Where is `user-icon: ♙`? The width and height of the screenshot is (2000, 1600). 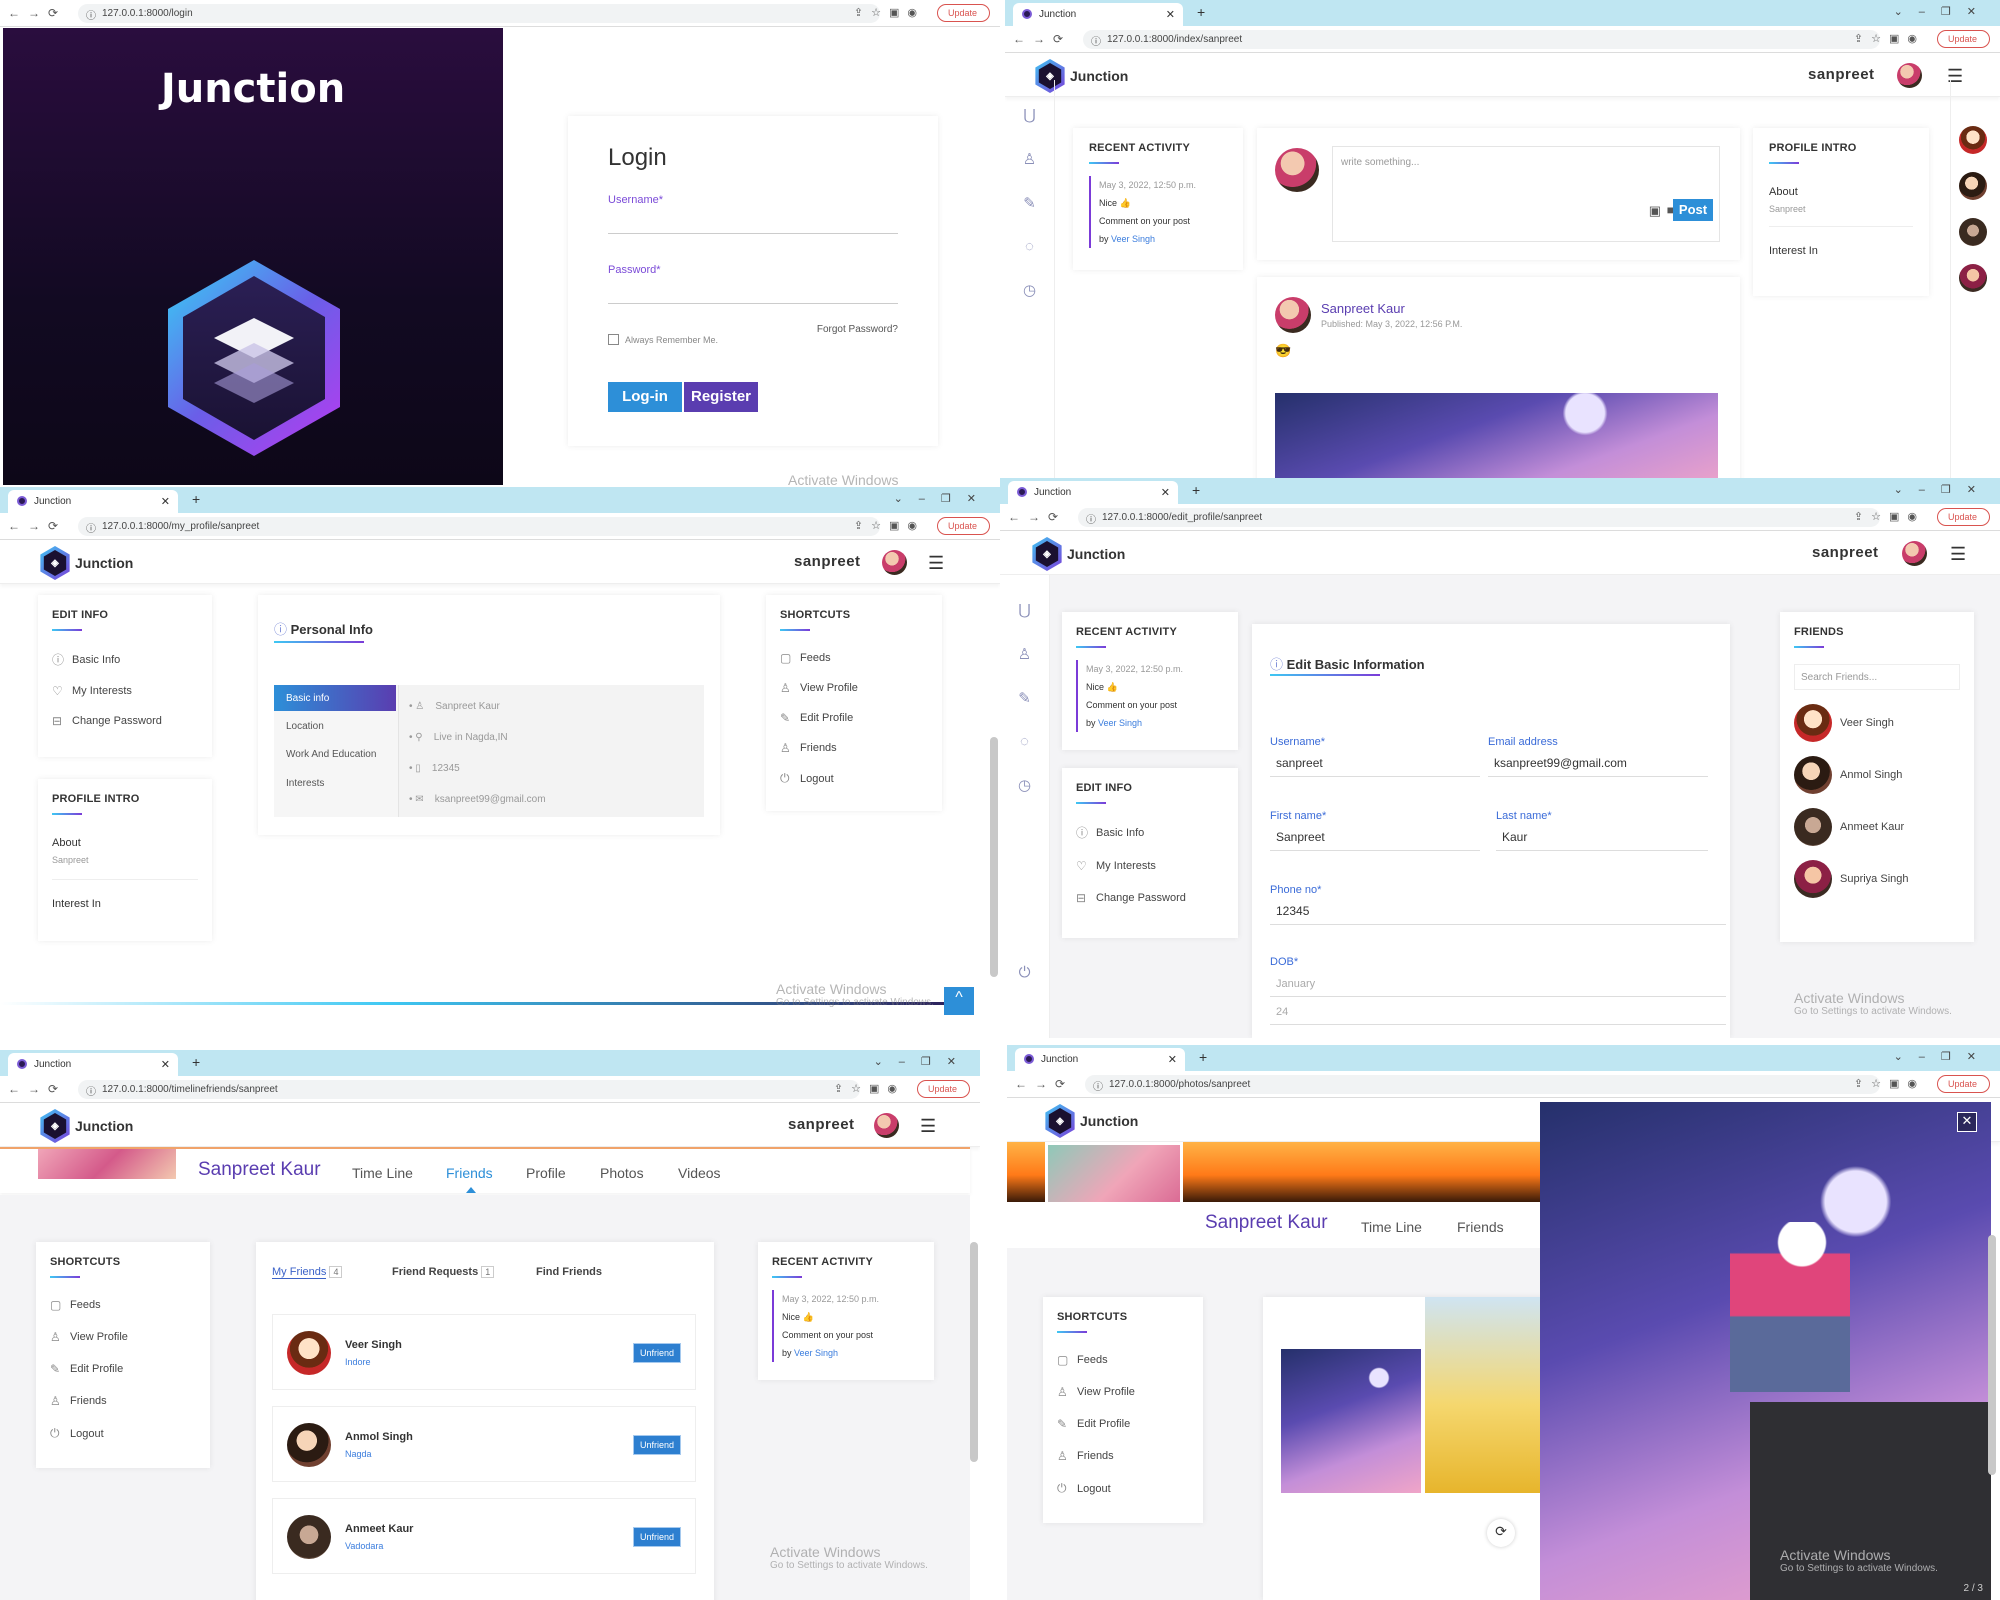 user-icon: ♙ is located at coordinates (1024, 654).